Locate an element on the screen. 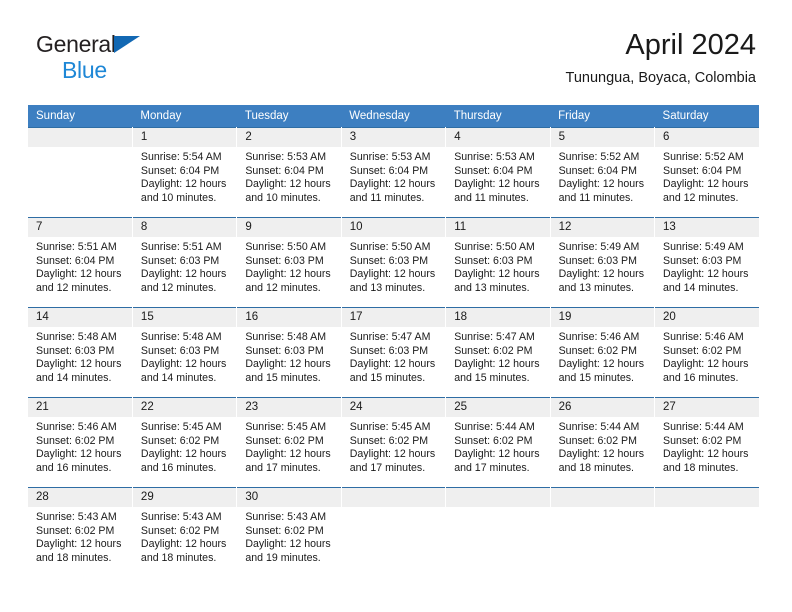 The width and height of the screenshot is (792, 612). daylight-text-line2: and 13 minutes. is located at coordinates (596, 287).